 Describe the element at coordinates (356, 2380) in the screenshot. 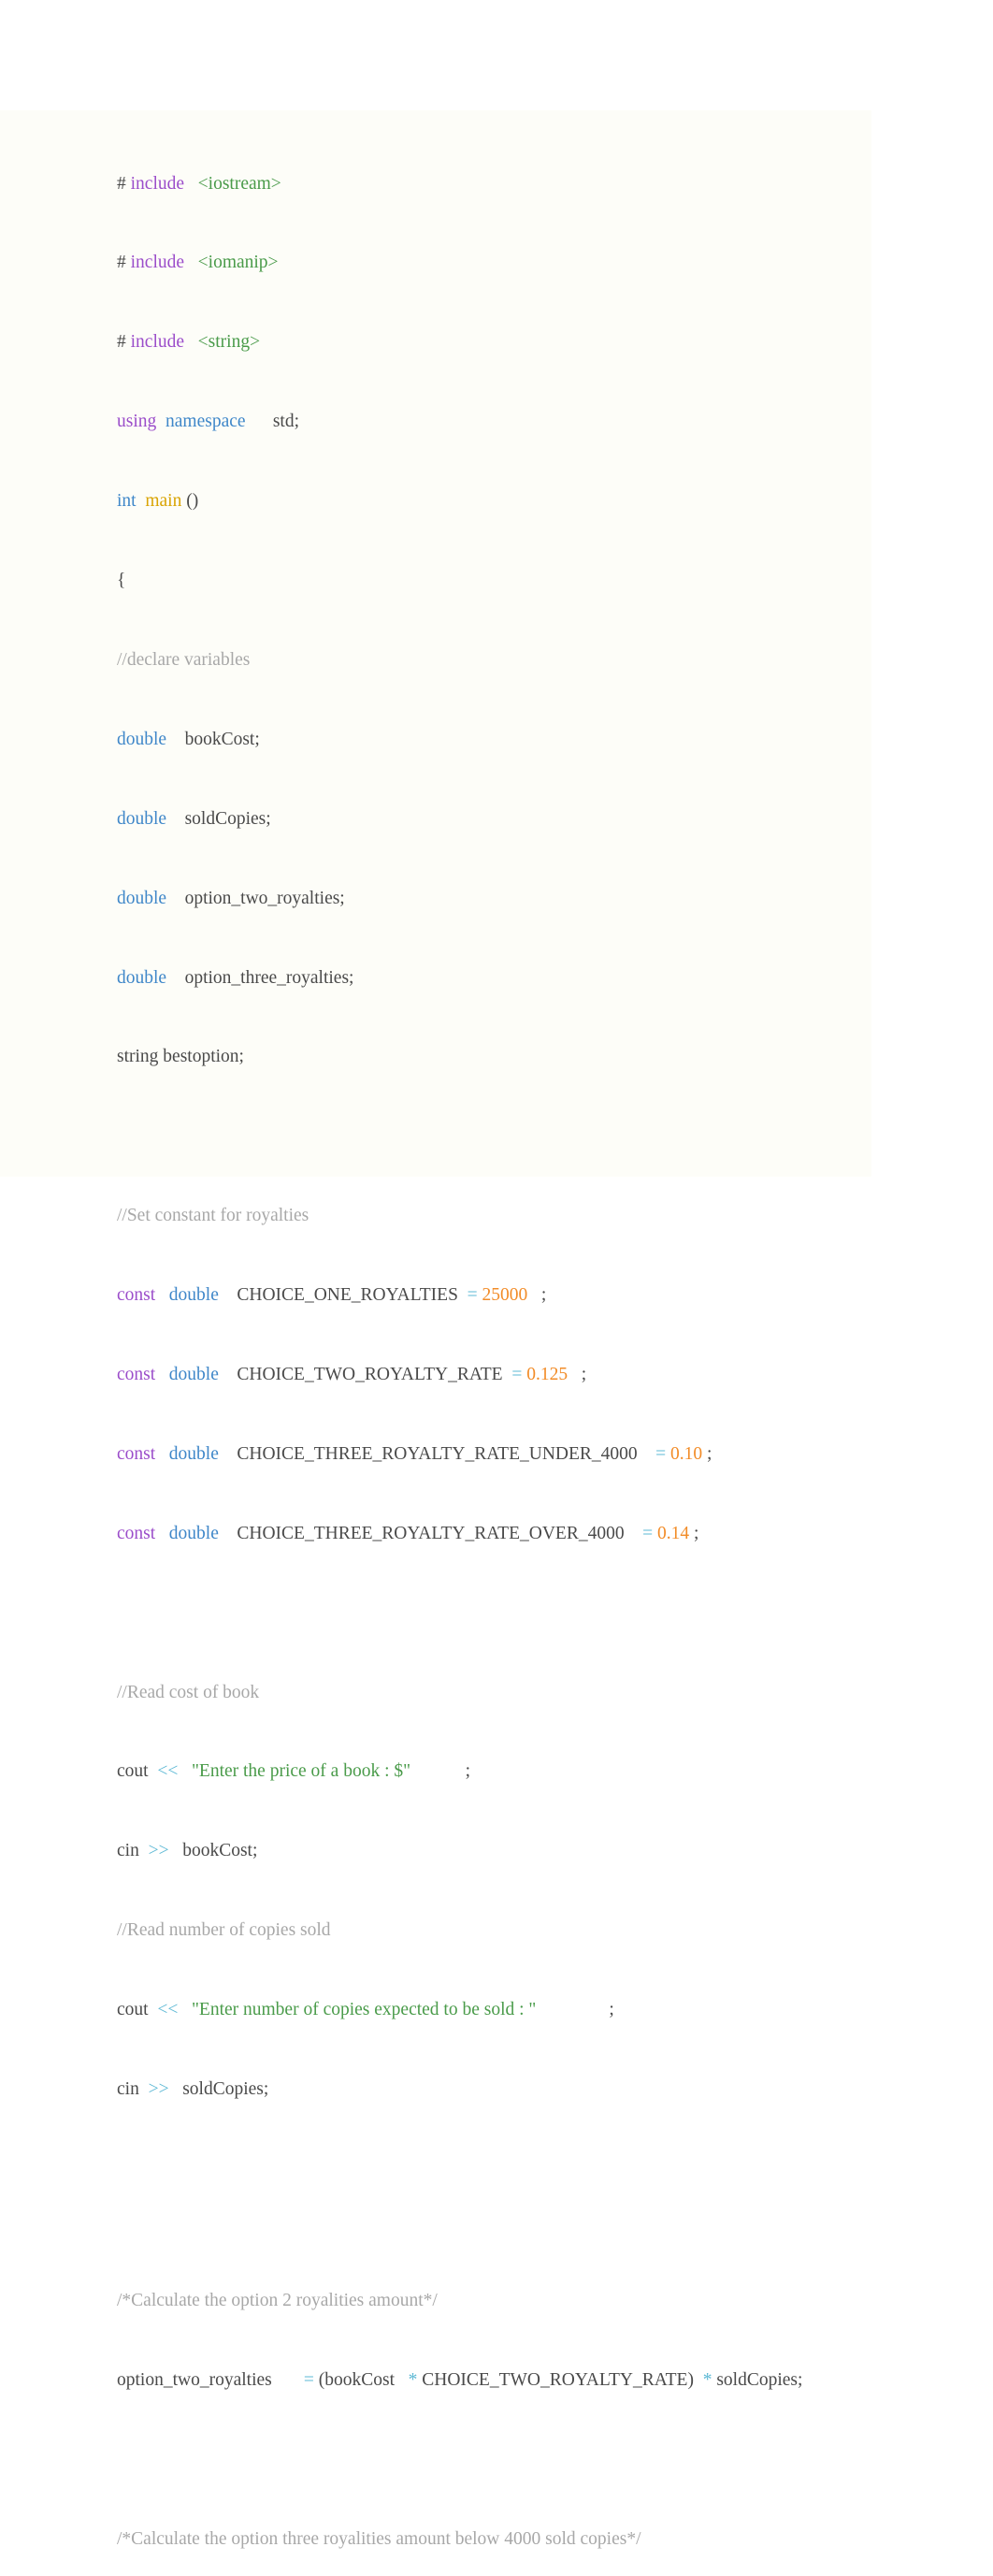

I see `expr-open-paren-bookcost: (bookCost` at that location.